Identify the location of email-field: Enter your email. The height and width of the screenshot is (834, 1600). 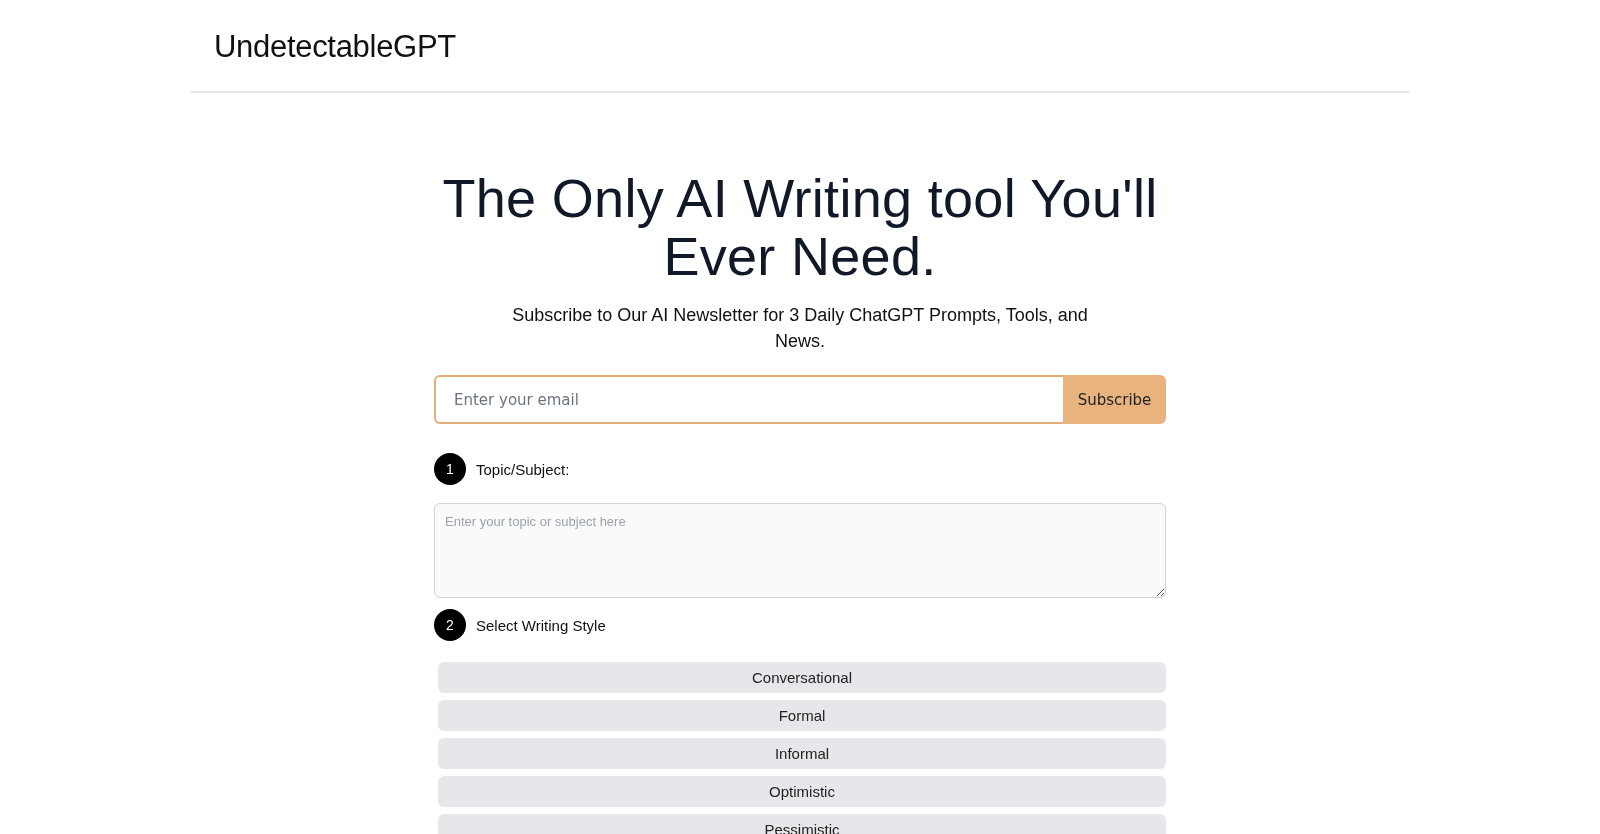
(748, 399).